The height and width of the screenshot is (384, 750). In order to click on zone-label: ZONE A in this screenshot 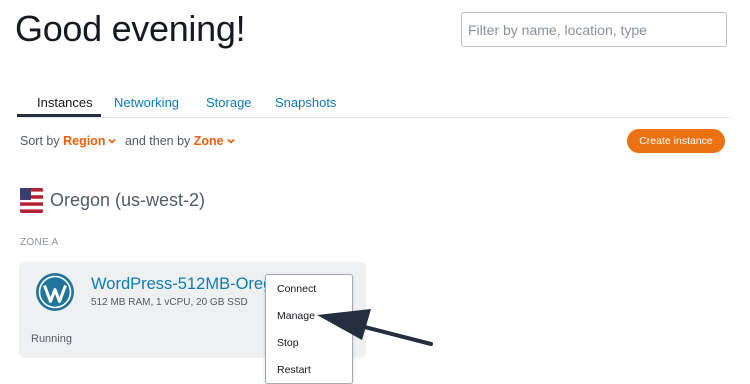, I will do `click(39, 242)`.